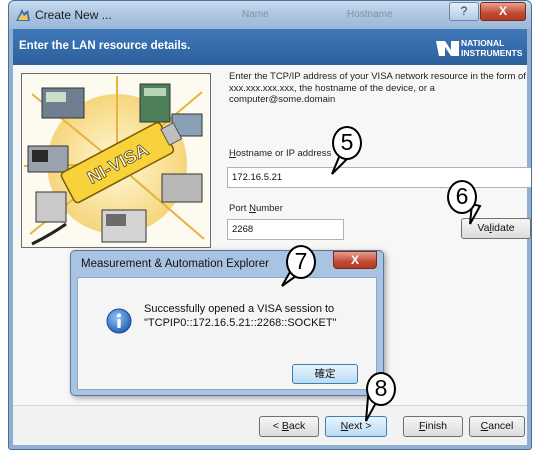  What do you see at coordinates (301, 262) in the screenshot?
I see `callout-7: 7` at bounding box center [301, 262].